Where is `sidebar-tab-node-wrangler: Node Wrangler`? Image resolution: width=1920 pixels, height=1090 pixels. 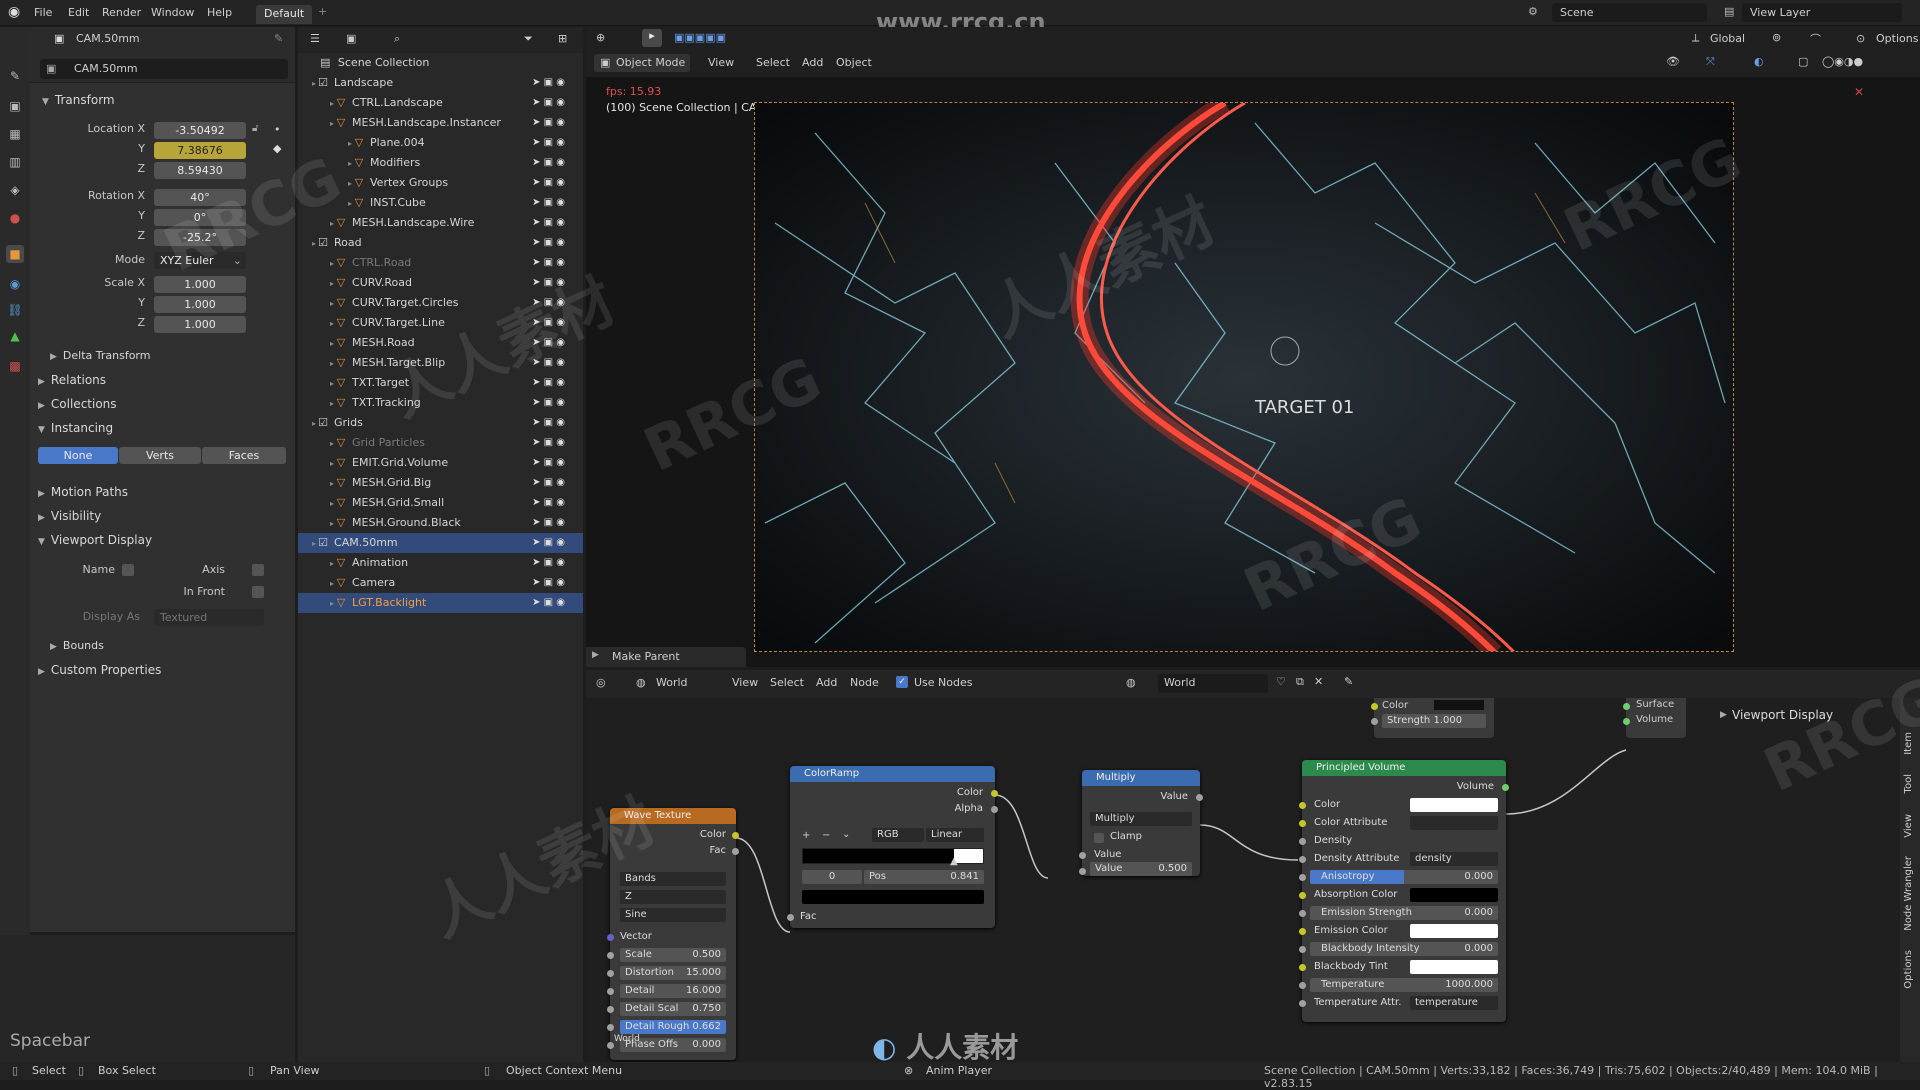
sidebar-tab-node-wrangler: Node Wrangler is located at coordinates (1908, 893).